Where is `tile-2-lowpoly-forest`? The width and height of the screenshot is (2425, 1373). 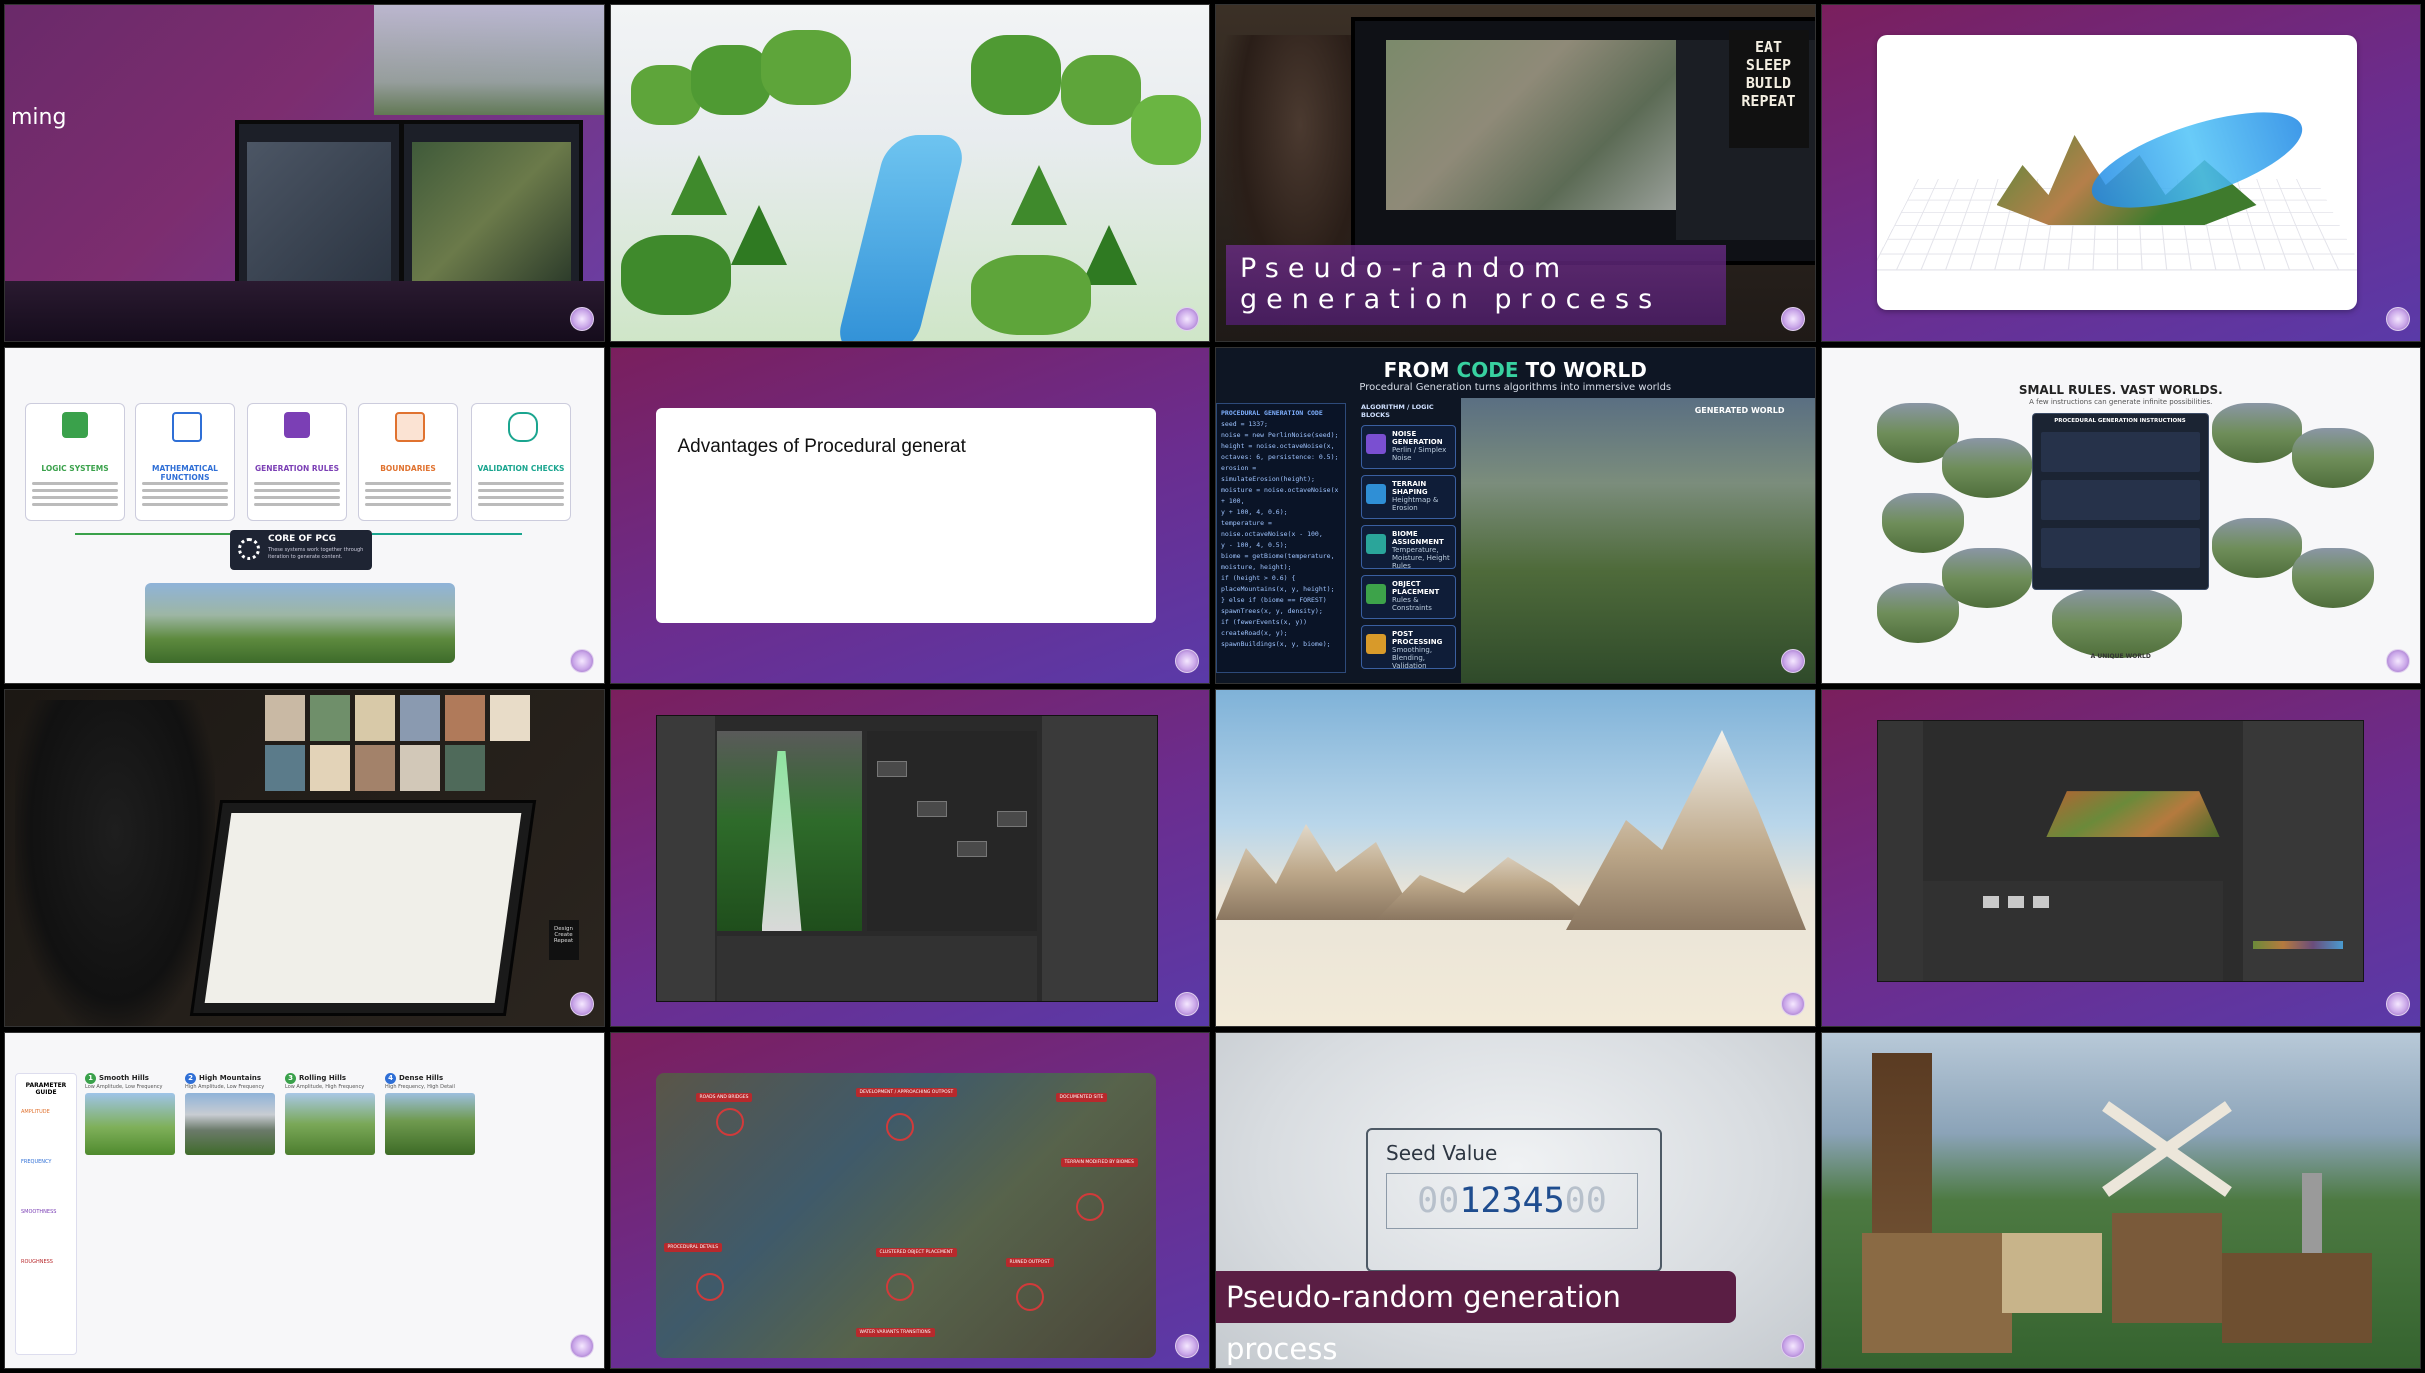 tile-2-lowpoly-forest is located at coordinates (910, 173).